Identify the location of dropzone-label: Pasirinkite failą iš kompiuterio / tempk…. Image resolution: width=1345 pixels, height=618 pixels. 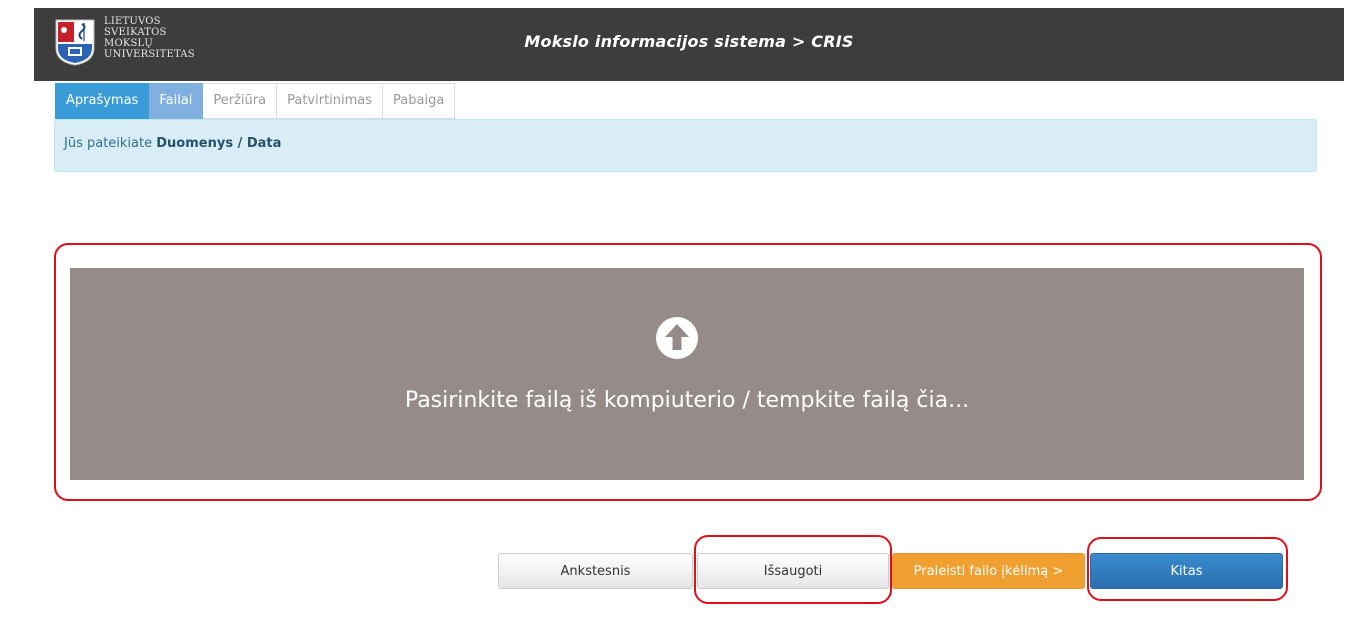
(687, 400).